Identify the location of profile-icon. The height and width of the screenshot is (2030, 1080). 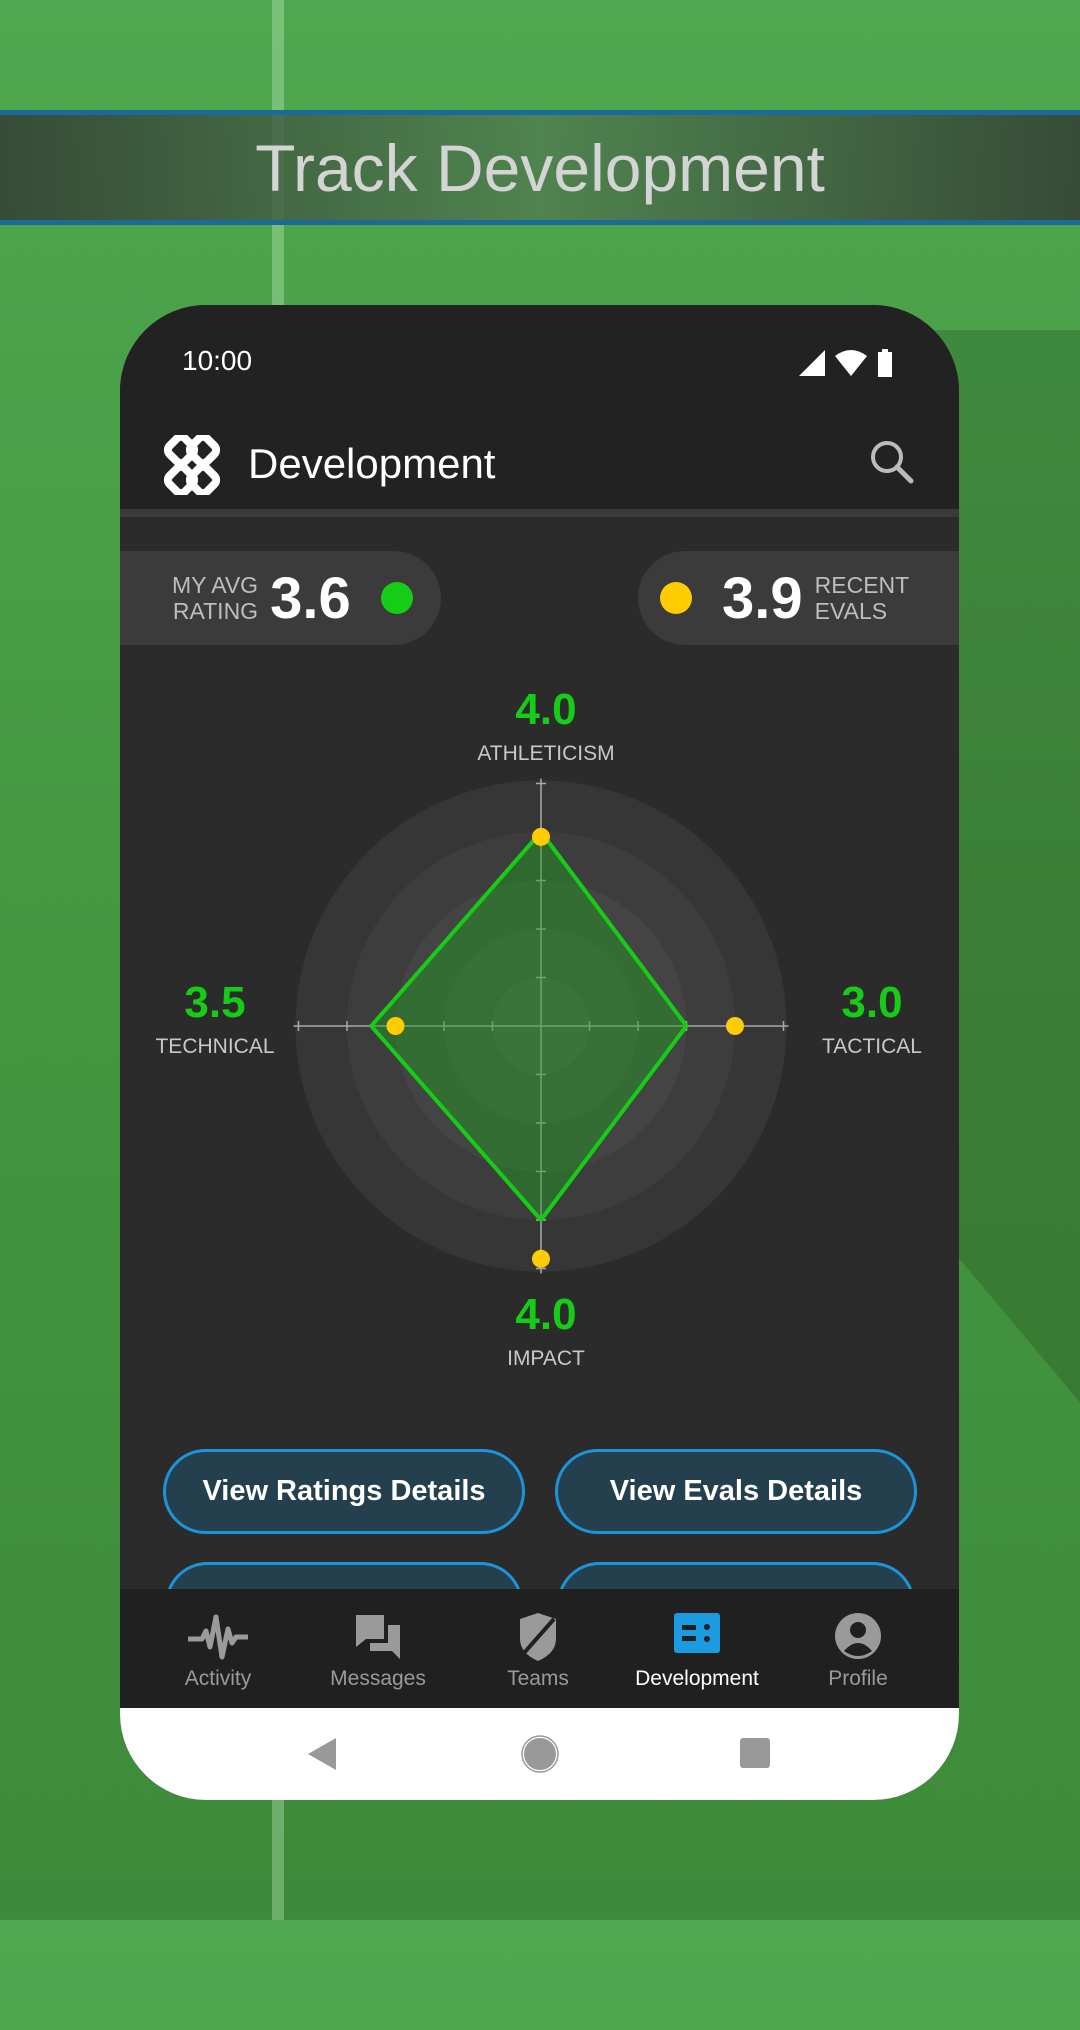
(858, 1636).